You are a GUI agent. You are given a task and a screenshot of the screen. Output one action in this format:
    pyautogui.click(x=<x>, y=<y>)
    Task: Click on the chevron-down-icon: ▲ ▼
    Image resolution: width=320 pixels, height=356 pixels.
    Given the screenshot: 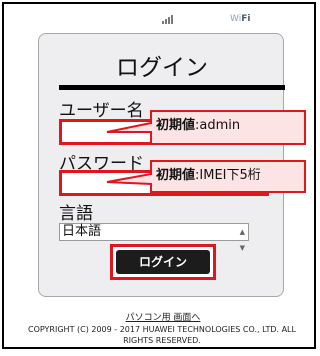 What is the action you would take?
    pyautogui.click(x=242, y=240)
    